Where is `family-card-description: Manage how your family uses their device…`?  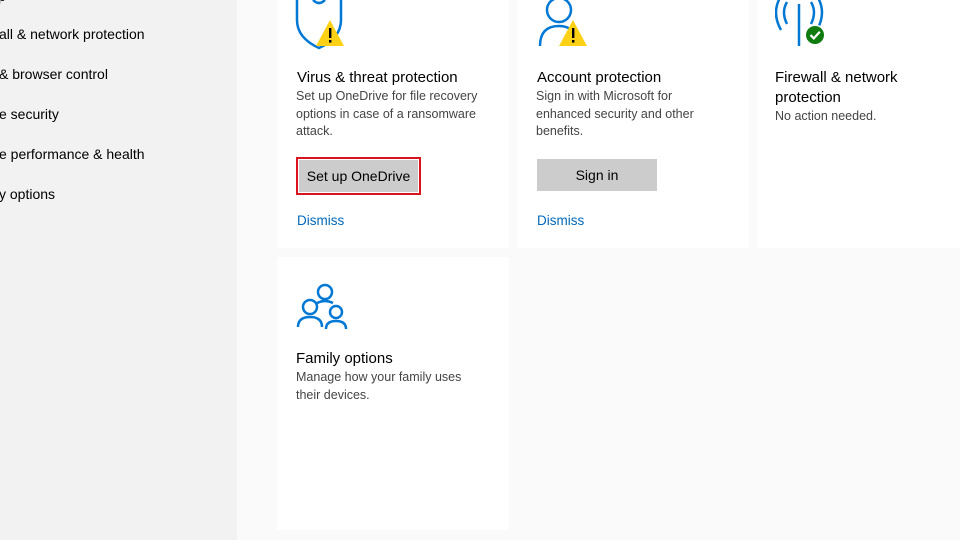 family-card-description: Manage how your family uses their device… is located at coordinates (379, 386).